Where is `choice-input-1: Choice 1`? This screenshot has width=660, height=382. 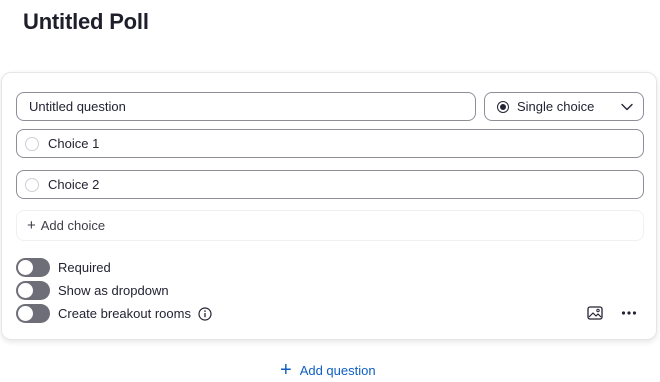
choice-input-1: Choice 1 is located at coordinates (330, 143).